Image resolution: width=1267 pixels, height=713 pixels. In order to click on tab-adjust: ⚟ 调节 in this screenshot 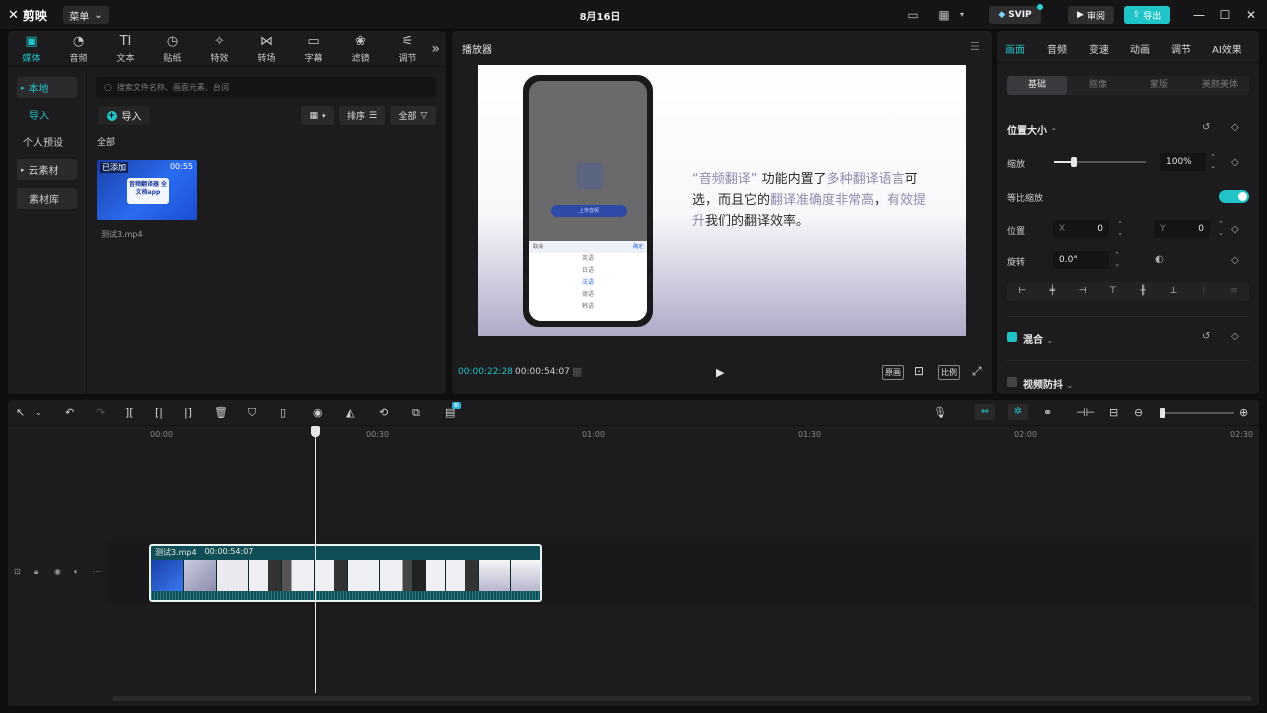, I will do `click(407, 49)`.